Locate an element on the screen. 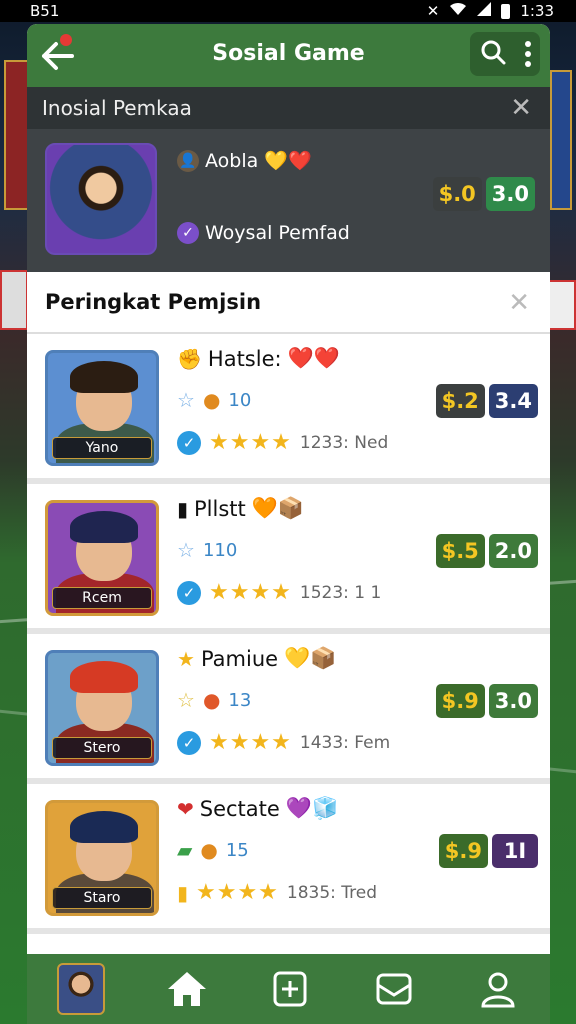 The height and width of the screenshot is (1024, 576). notification-line2: ✓ Woysal Pemfad is located at coordinates (363, 233).